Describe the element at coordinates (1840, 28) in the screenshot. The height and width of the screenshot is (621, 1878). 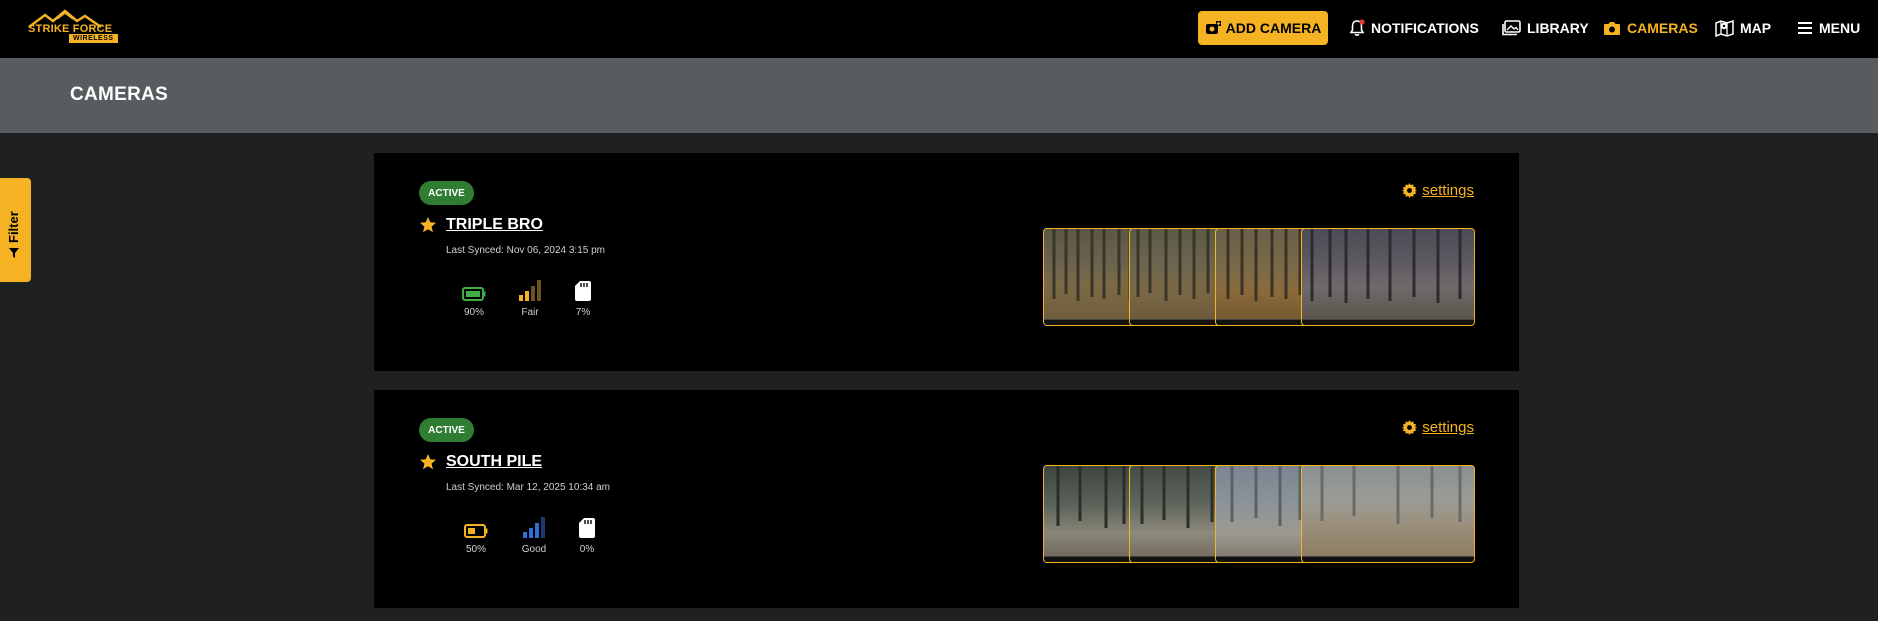
I see `nav-menu-label: MENU` at that location.